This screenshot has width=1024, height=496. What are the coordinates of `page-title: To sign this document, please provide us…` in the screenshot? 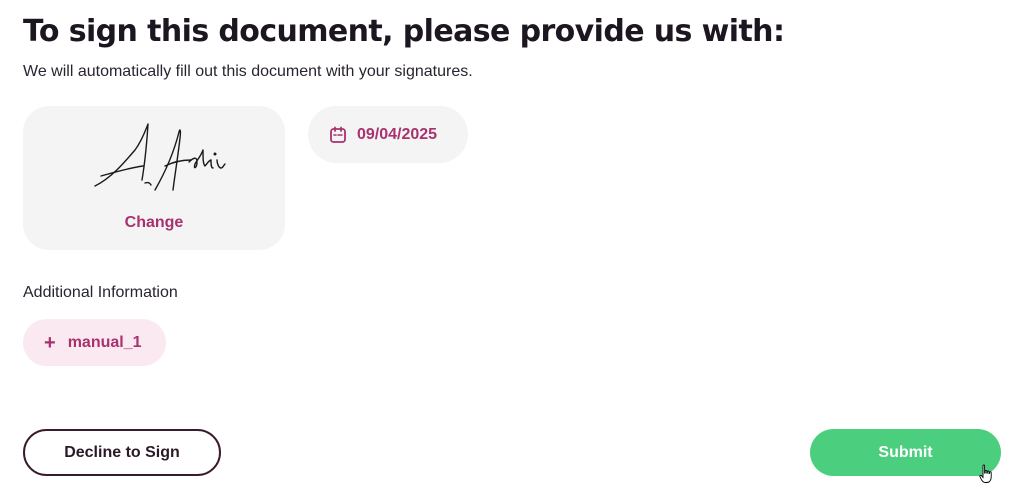 It's located at (404, 31).